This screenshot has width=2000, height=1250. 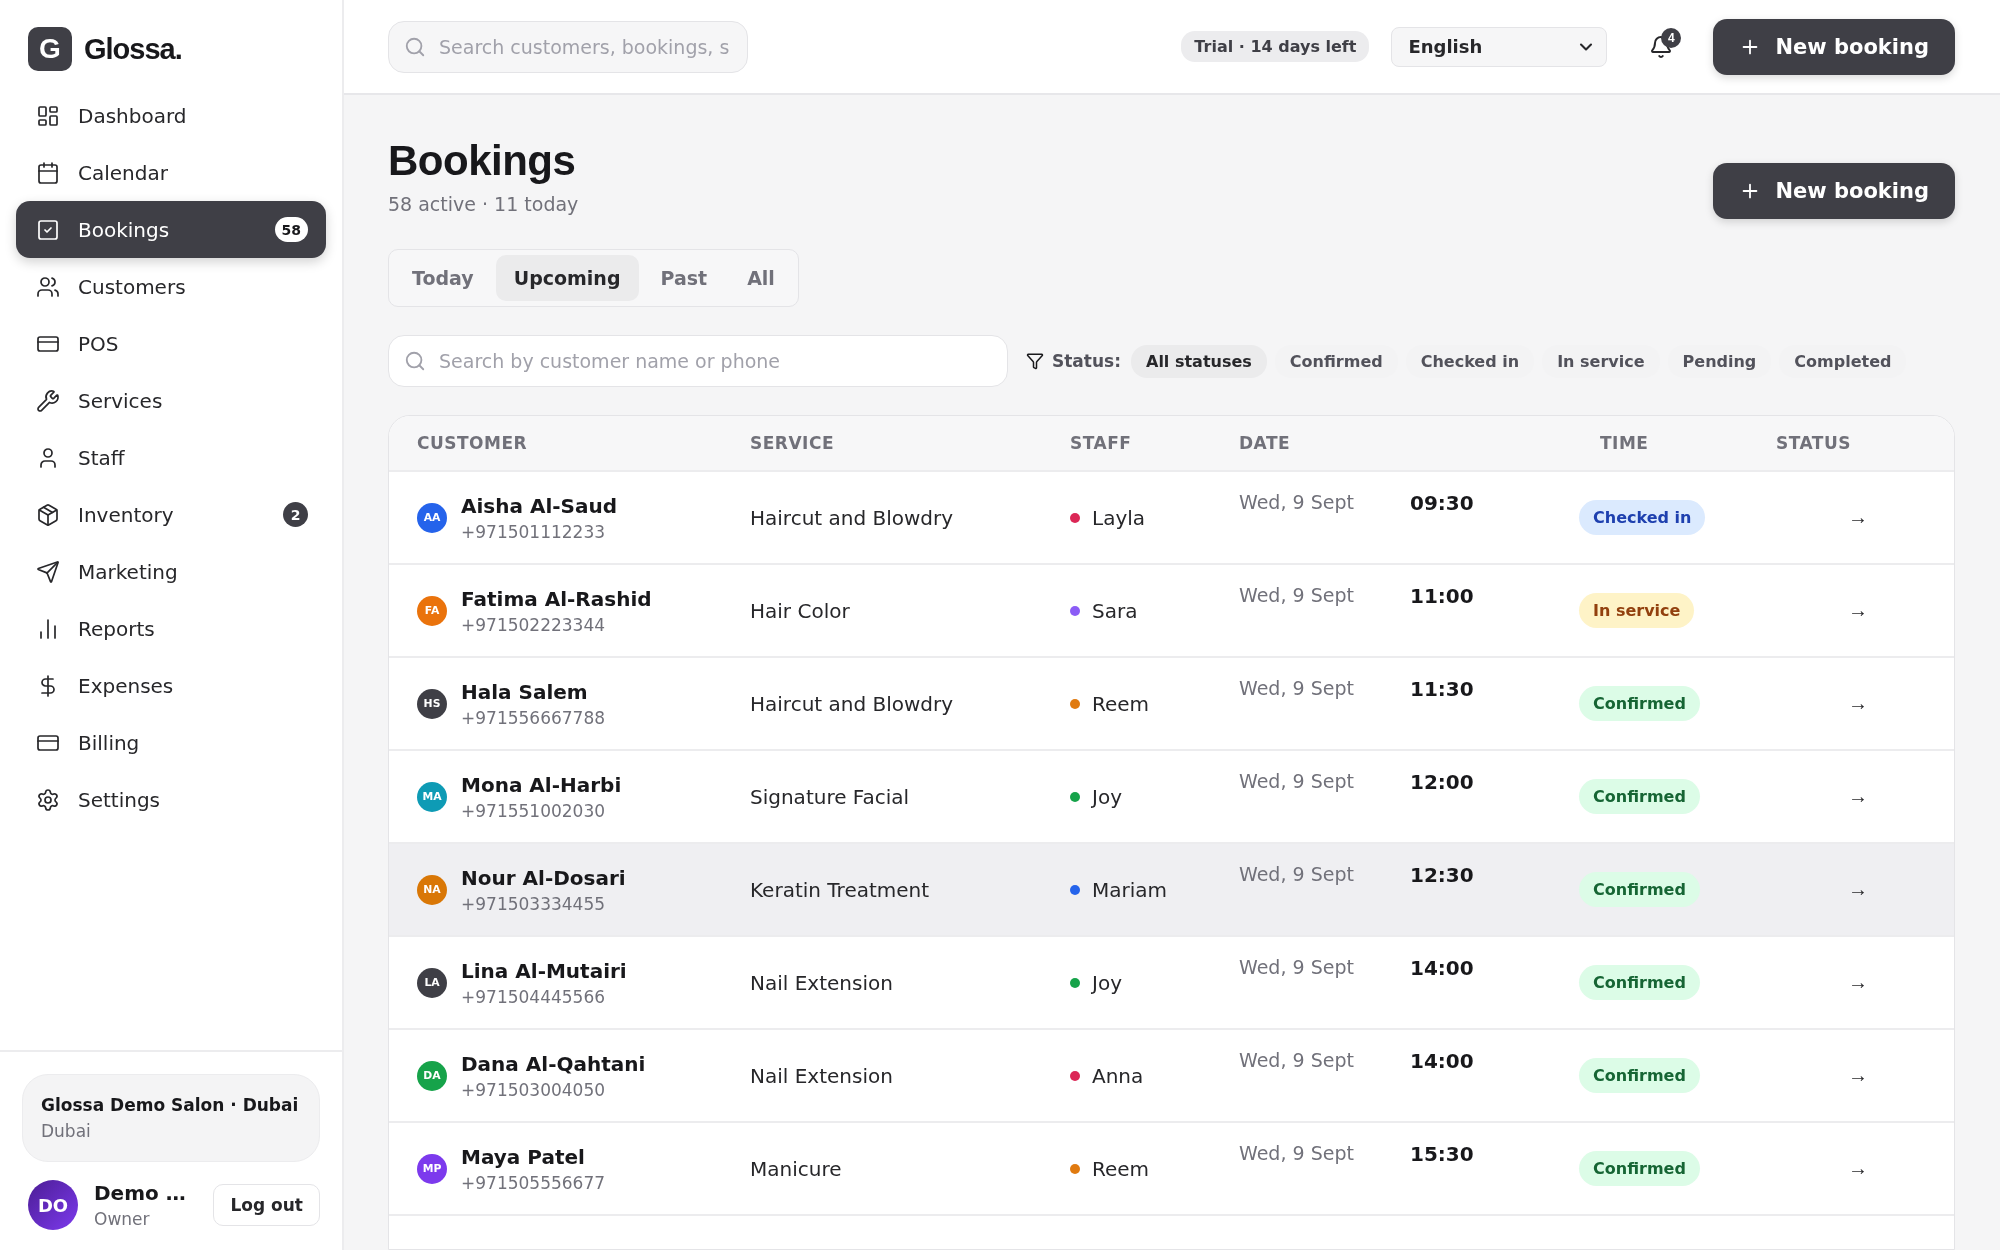 What do you see at coordinates (432, 796) in the screenshot?
I see `customer-avatar: MA` at bounding box center [432, 796].